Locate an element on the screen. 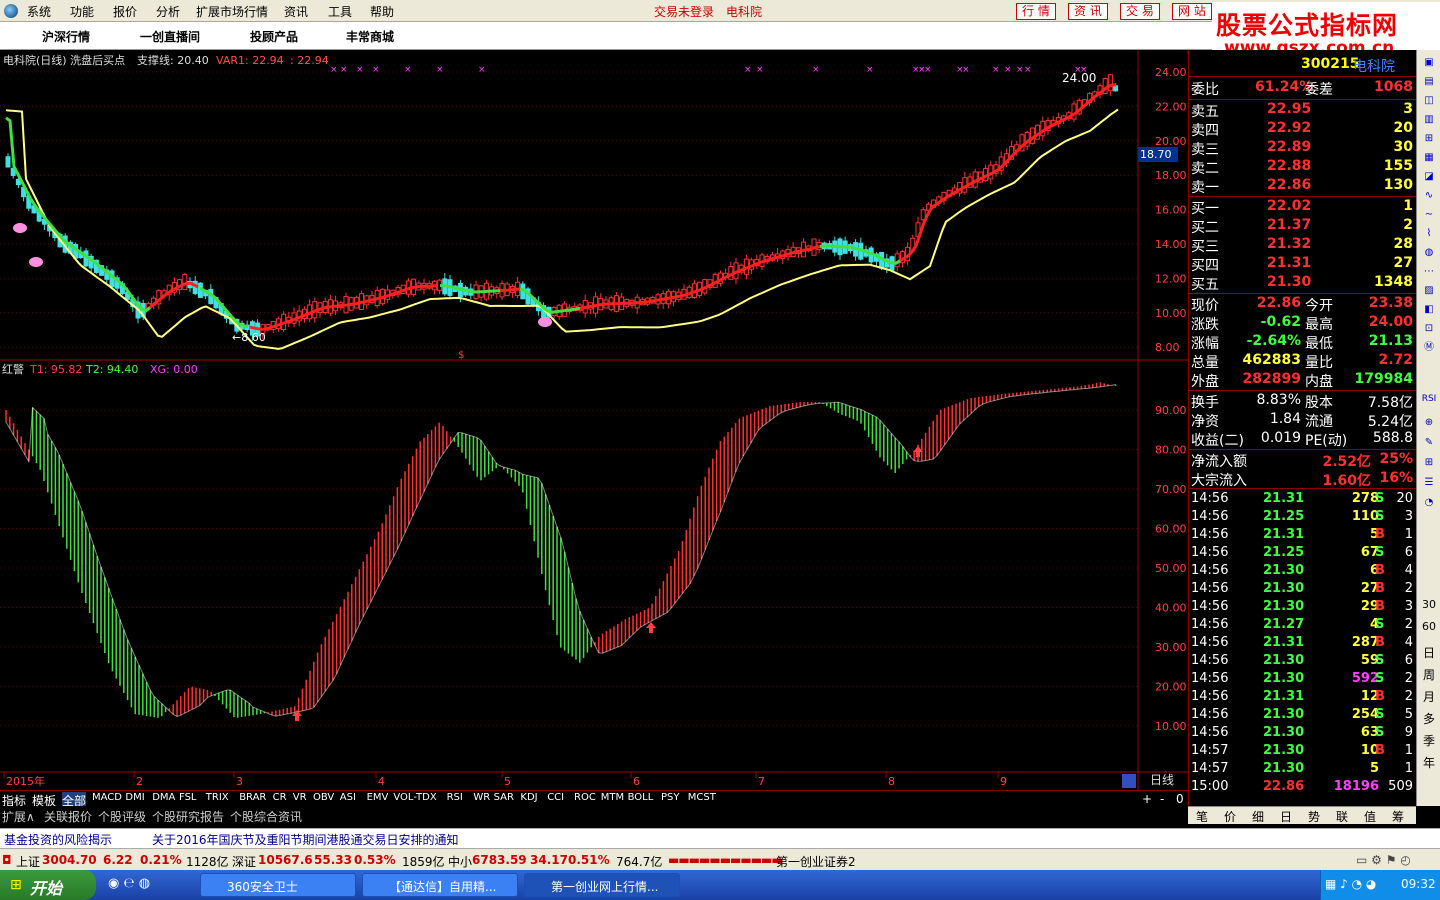  btn-news: 资 讯 is located at coordinates (1088, 11).